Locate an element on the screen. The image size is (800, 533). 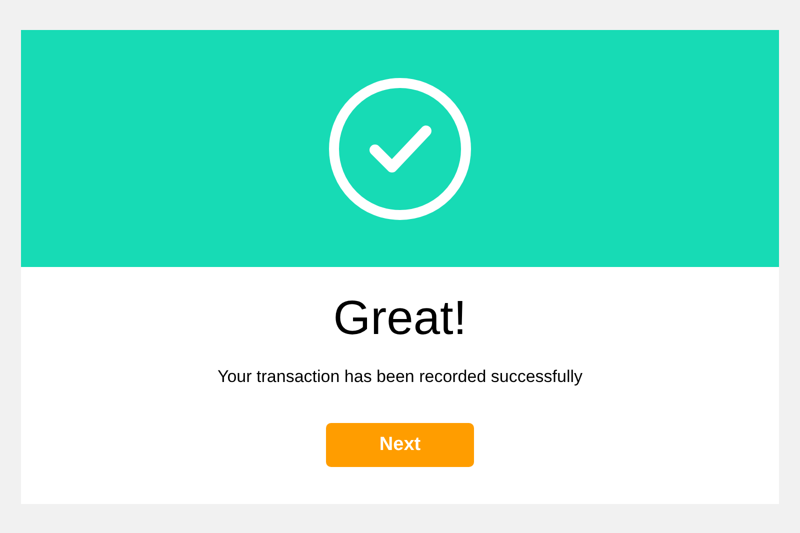
check-circle-icon is located at coordinates (400, 148).